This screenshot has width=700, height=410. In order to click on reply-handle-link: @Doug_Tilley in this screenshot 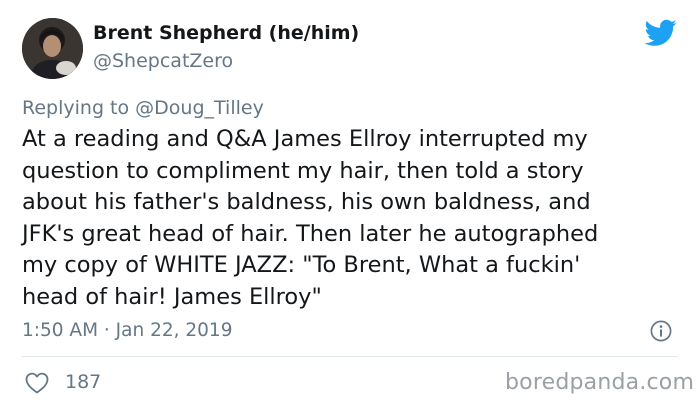, I will do `click(199, 108)`.